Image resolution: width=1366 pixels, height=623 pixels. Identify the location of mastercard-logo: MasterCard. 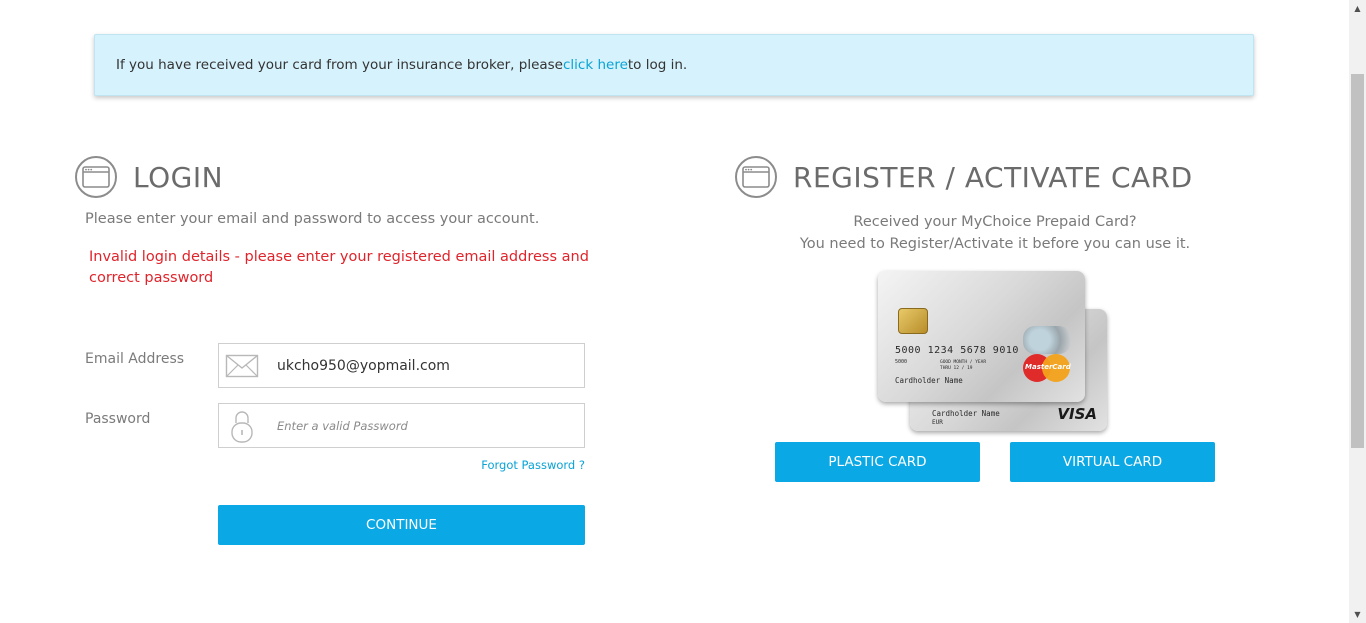
(1047, 368).